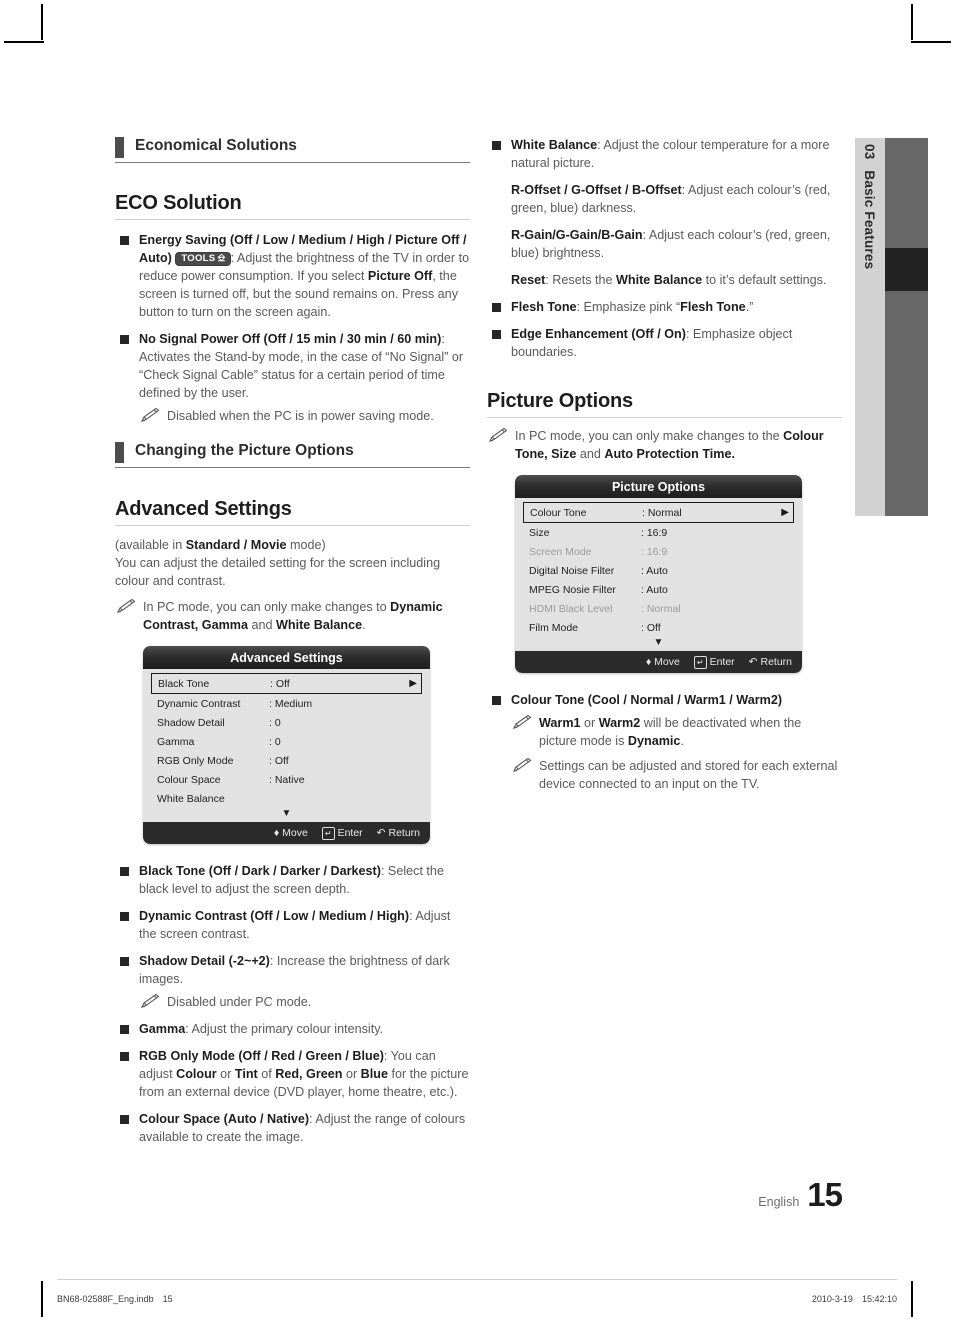  I want to click on footer-file-name: BN68-02588F_Eng.indb, so click(105, 1299).